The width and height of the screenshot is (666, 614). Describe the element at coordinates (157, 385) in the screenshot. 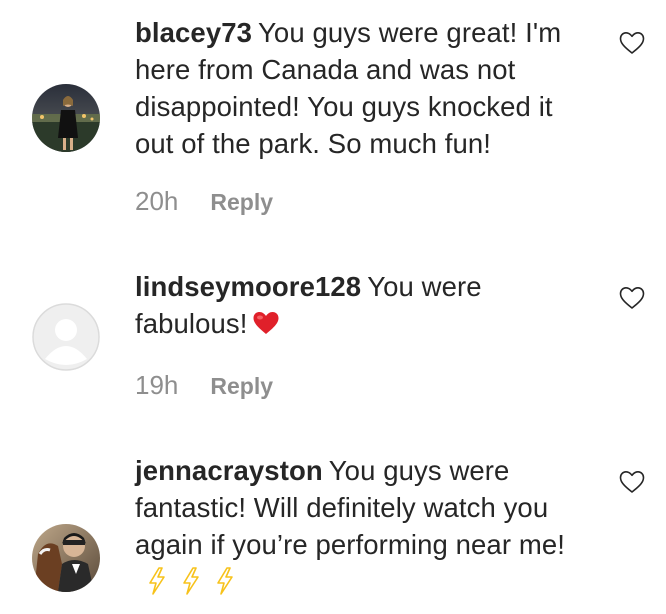

I see `timestamp: 19h` at that location.